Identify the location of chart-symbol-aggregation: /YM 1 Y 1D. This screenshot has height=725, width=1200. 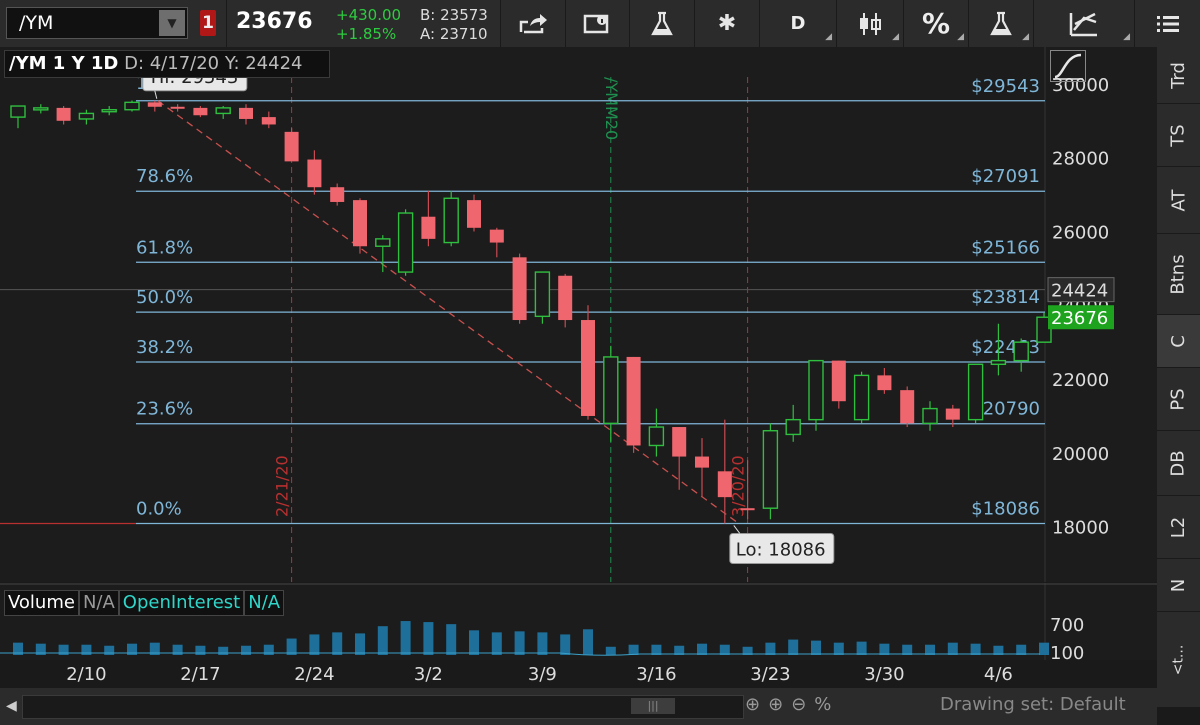
(64, 63).